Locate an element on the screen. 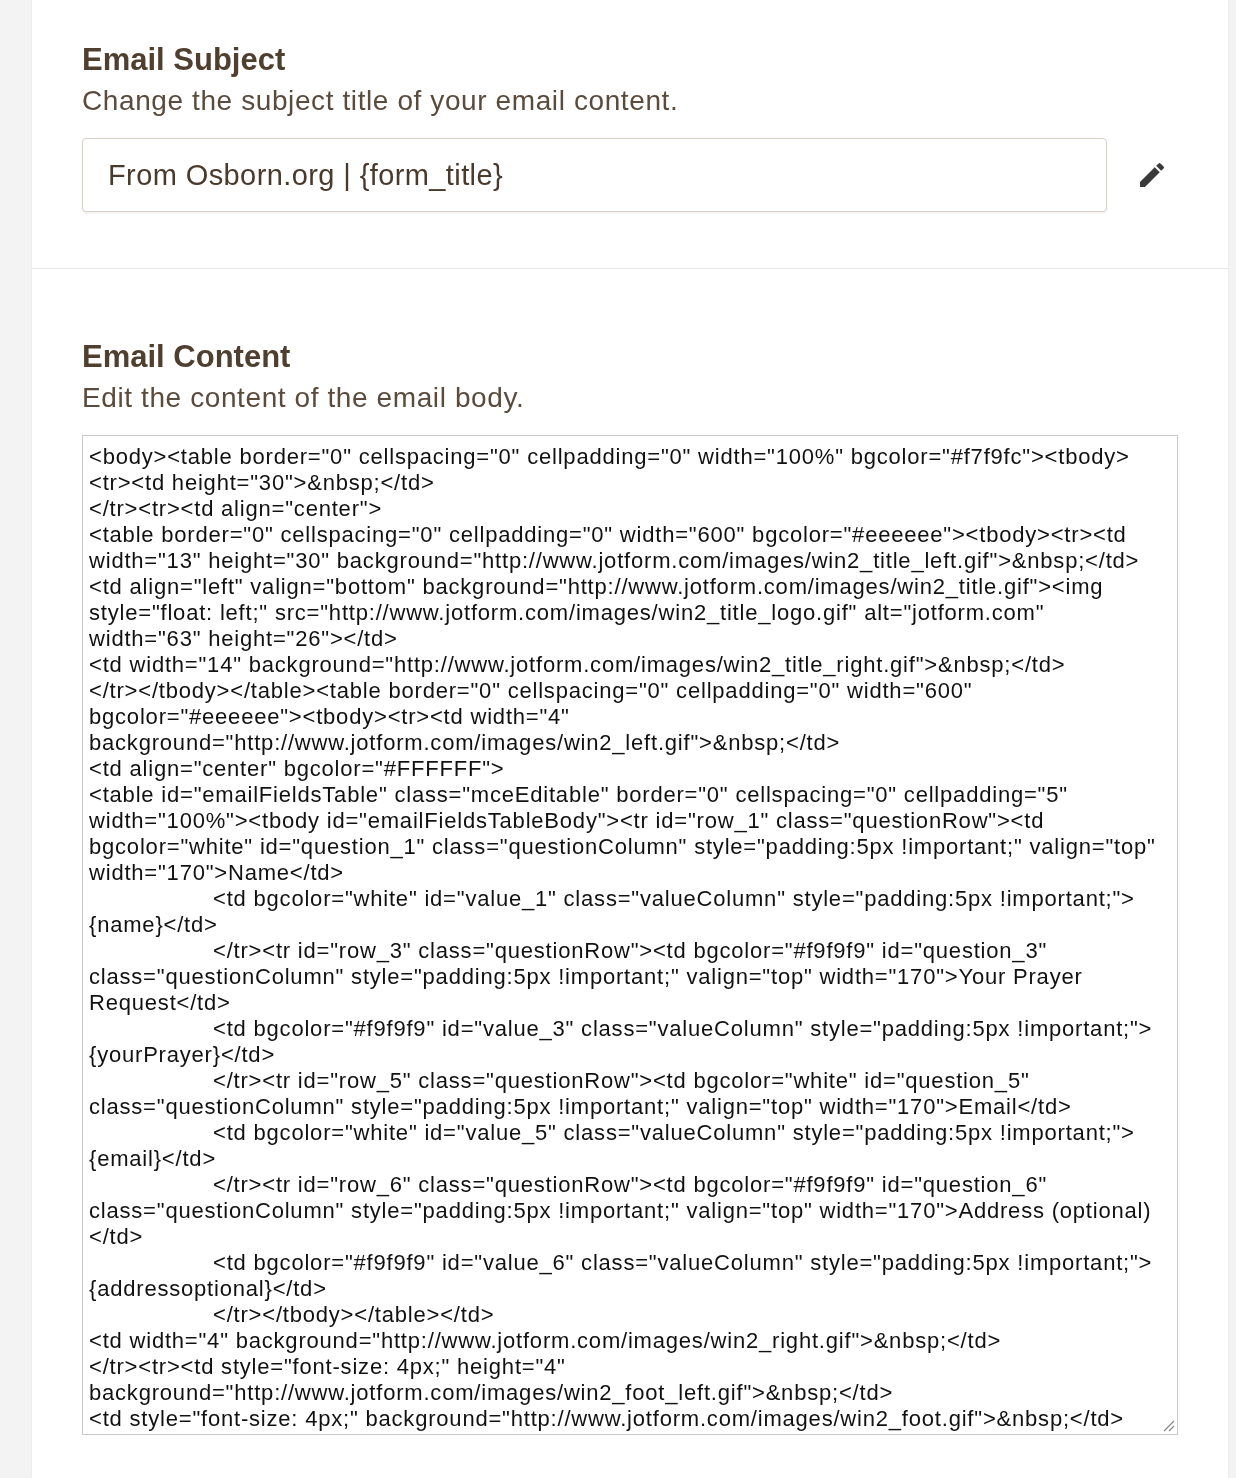 The width and height of the screenshot is (1236, 1478). subject-field: From Osborn.org | {form_title} is located at coordinates (594, 175).